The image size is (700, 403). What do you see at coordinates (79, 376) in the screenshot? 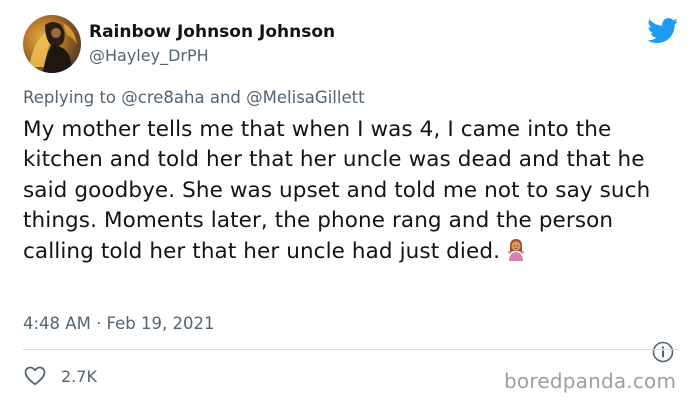
I see `like-count: 2.7K` at bounding box center [79, 376].